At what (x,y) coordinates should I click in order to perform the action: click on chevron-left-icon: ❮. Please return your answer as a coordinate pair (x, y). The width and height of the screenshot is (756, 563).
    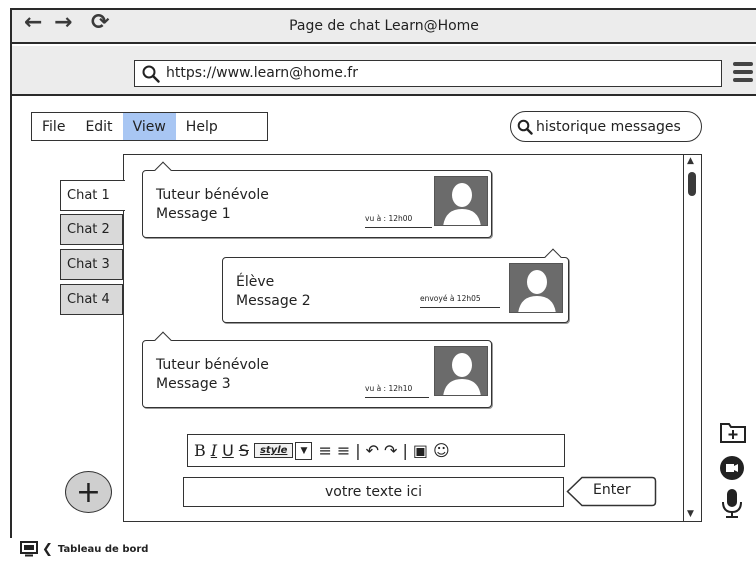
    Looking at the image, I should click on (47, 549).